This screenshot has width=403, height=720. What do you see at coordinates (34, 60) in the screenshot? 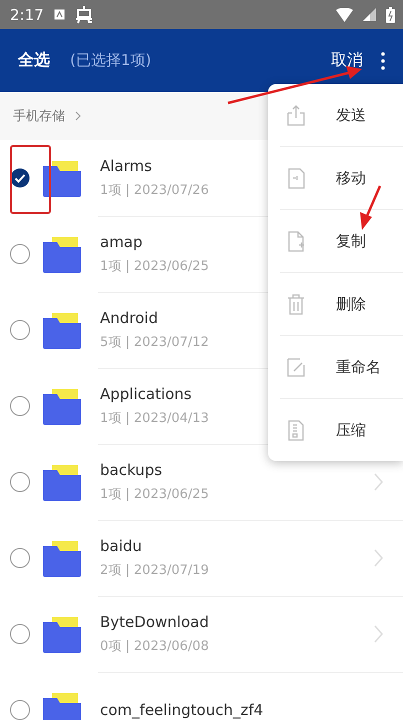
I see `select-all-button: 全选` at bounding box center [34, 60].